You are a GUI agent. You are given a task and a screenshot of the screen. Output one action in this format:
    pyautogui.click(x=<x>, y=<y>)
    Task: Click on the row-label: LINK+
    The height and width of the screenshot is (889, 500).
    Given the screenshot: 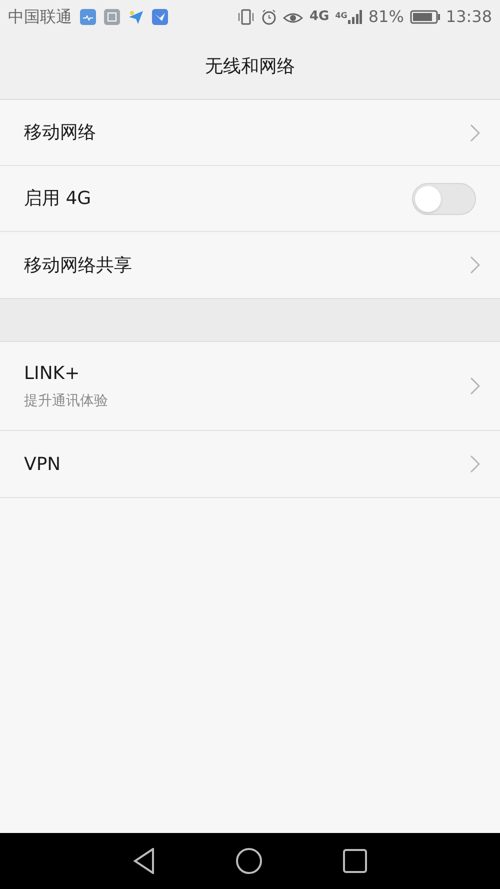 What is the action you would take?
    pyautogui.click(x=52, y=374)
    